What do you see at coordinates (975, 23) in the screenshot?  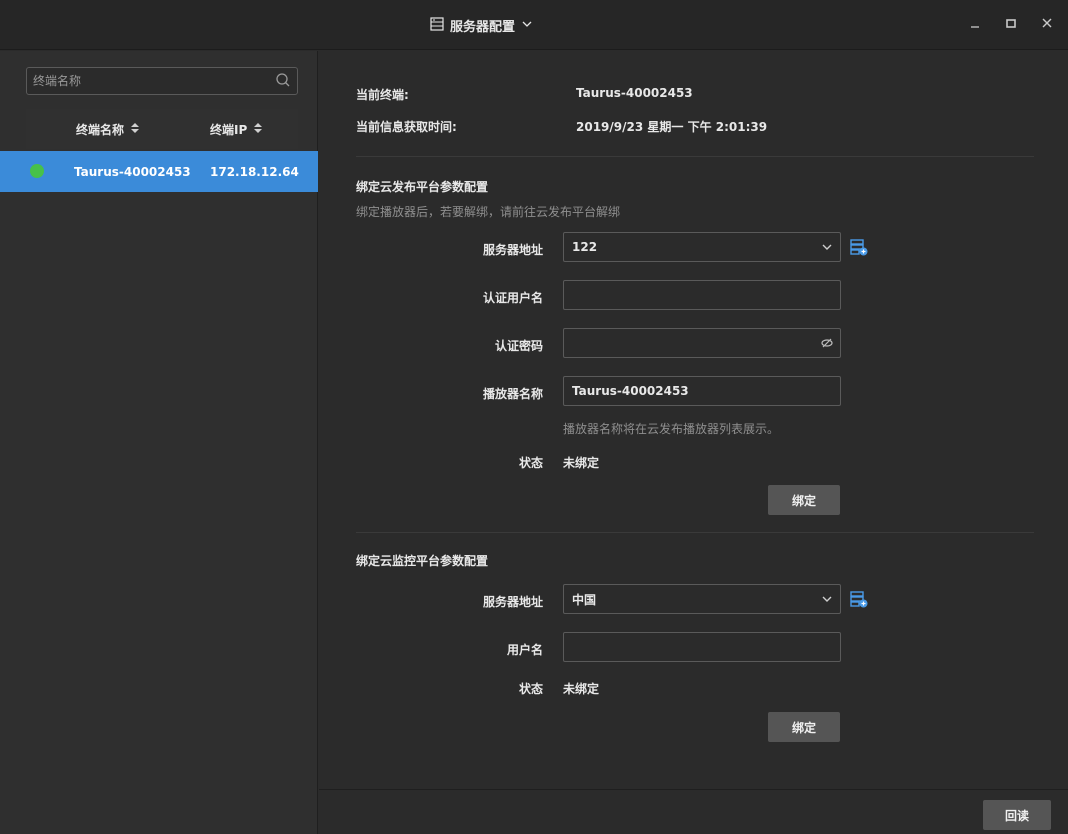 I see `minimize-button` at bounding box center [975, 23].